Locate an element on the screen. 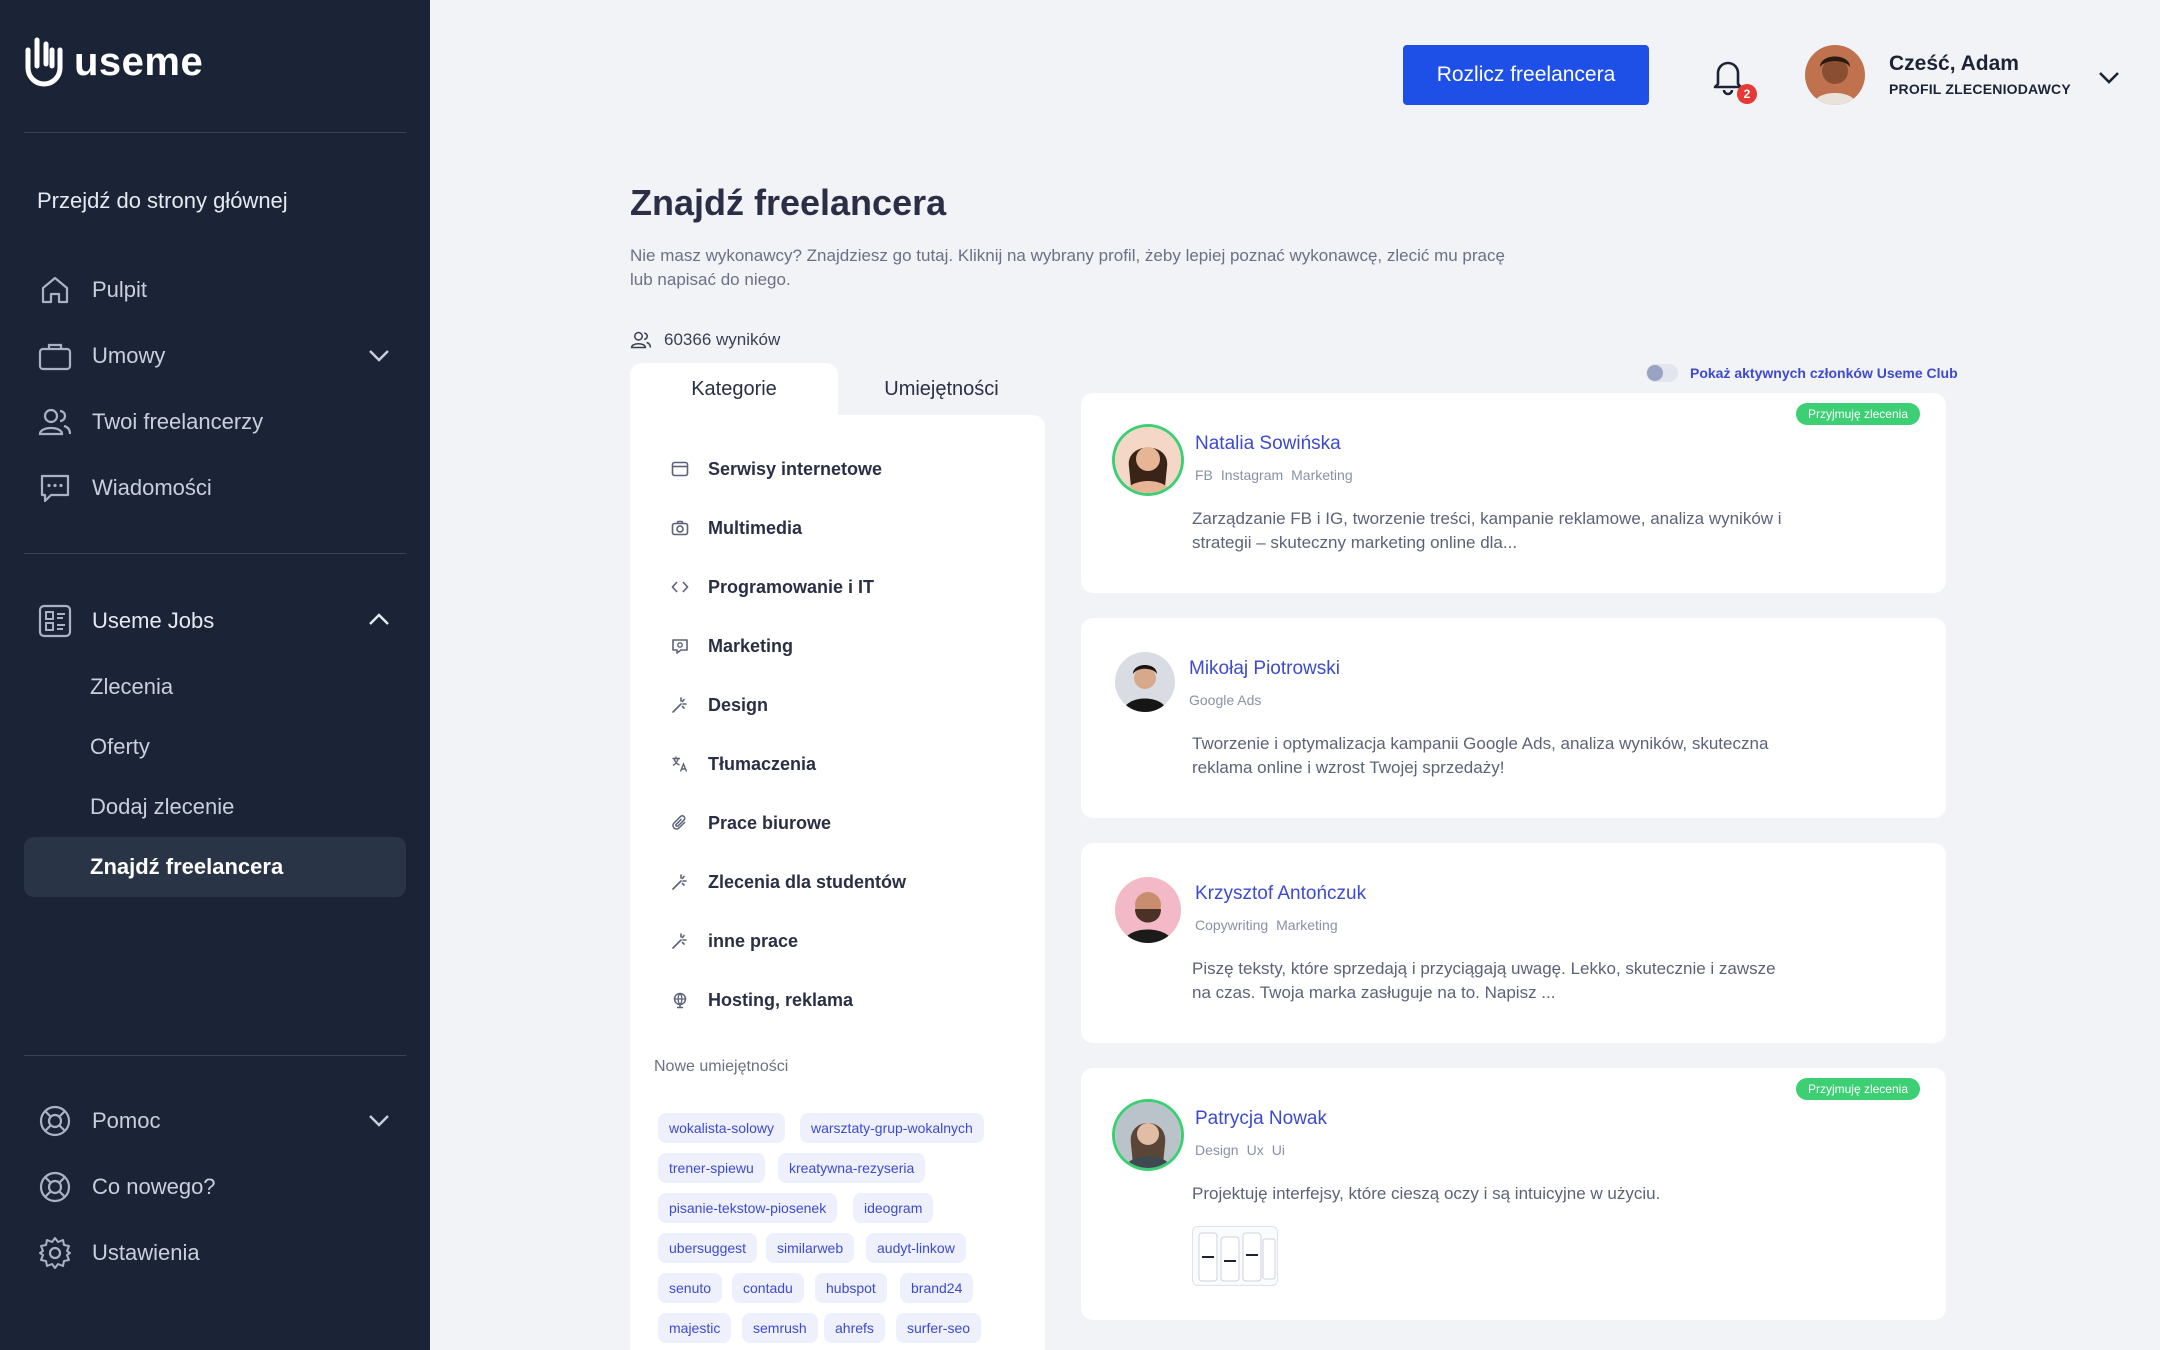 This screenshot has width=2160, height=1350. skill-chip: majestic is located at coordinates (695, 1328).